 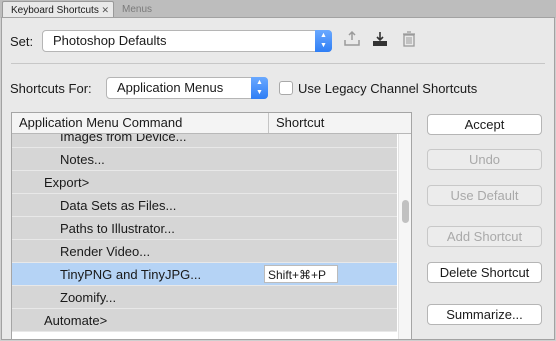 What do you see at coordinates (484, 159) in the screenshot?
I see `undo-button: Undo` at bounding box center [484, 159].